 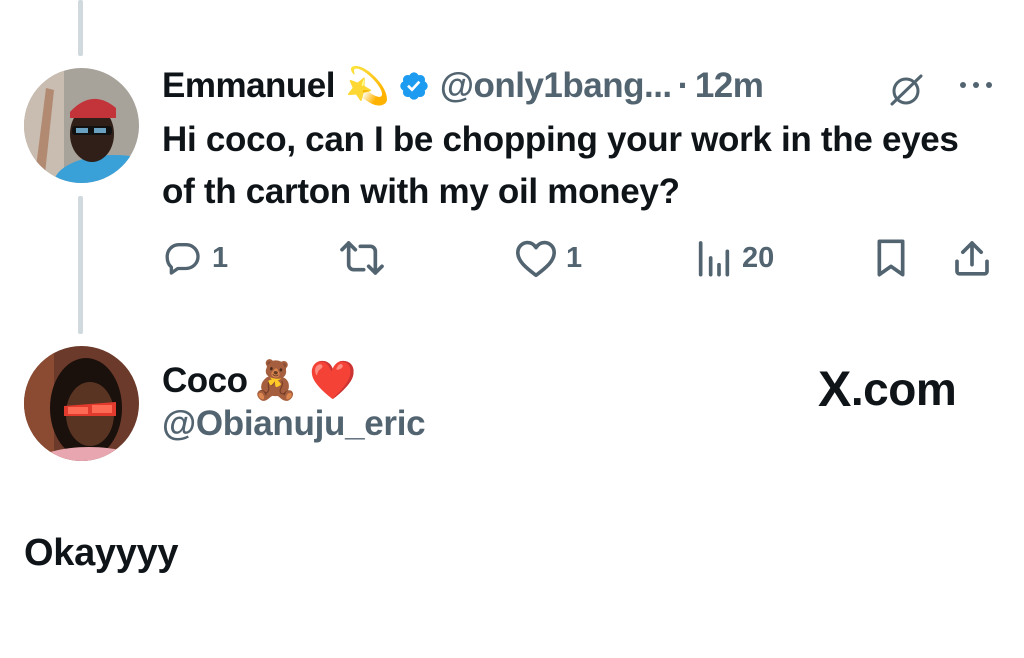 What do you see at coordinates (834, 389) in the screenshot?
I see `x-logo-icon: X` at bounding box center [834, 389].